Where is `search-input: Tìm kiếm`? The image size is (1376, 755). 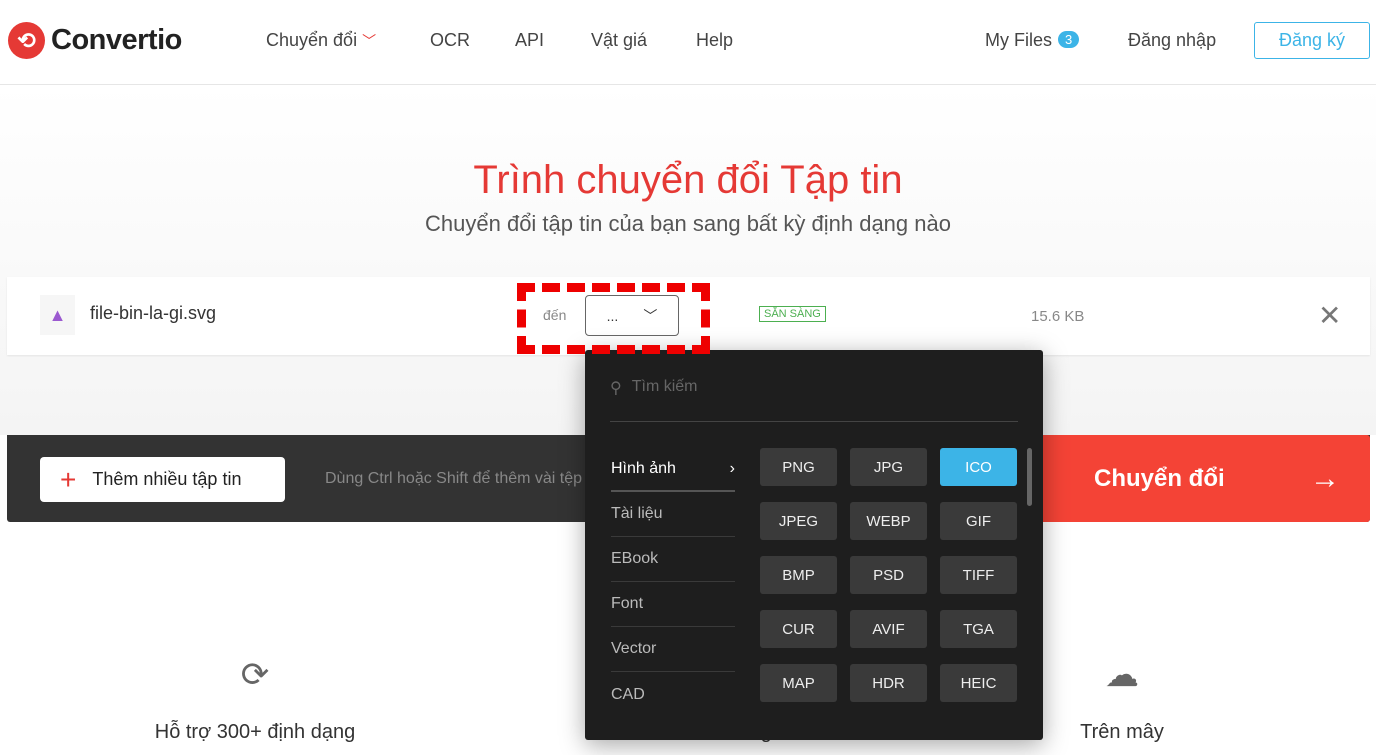
search-input: Tìm kiếm is located at coordinates (665, 387).